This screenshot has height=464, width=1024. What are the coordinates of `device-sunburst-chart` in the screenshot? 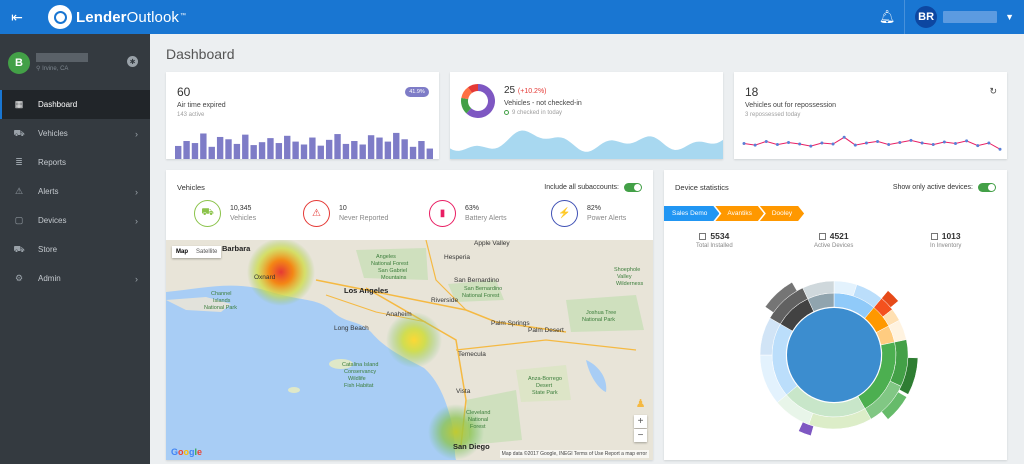 It's located at (834, 350).